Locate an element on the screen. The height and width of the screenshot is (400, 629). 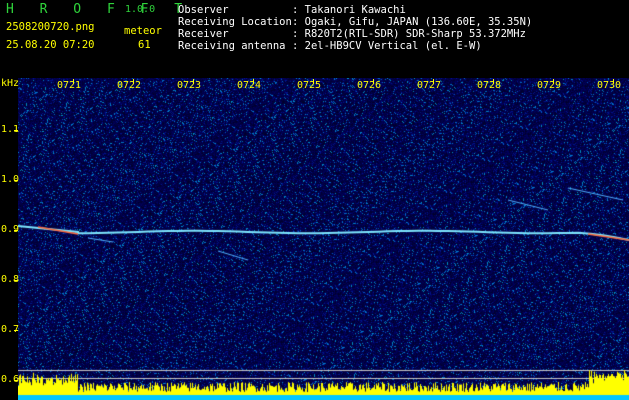
info-key-antenna: Receiving antenna is located at coordinates (232, 46).